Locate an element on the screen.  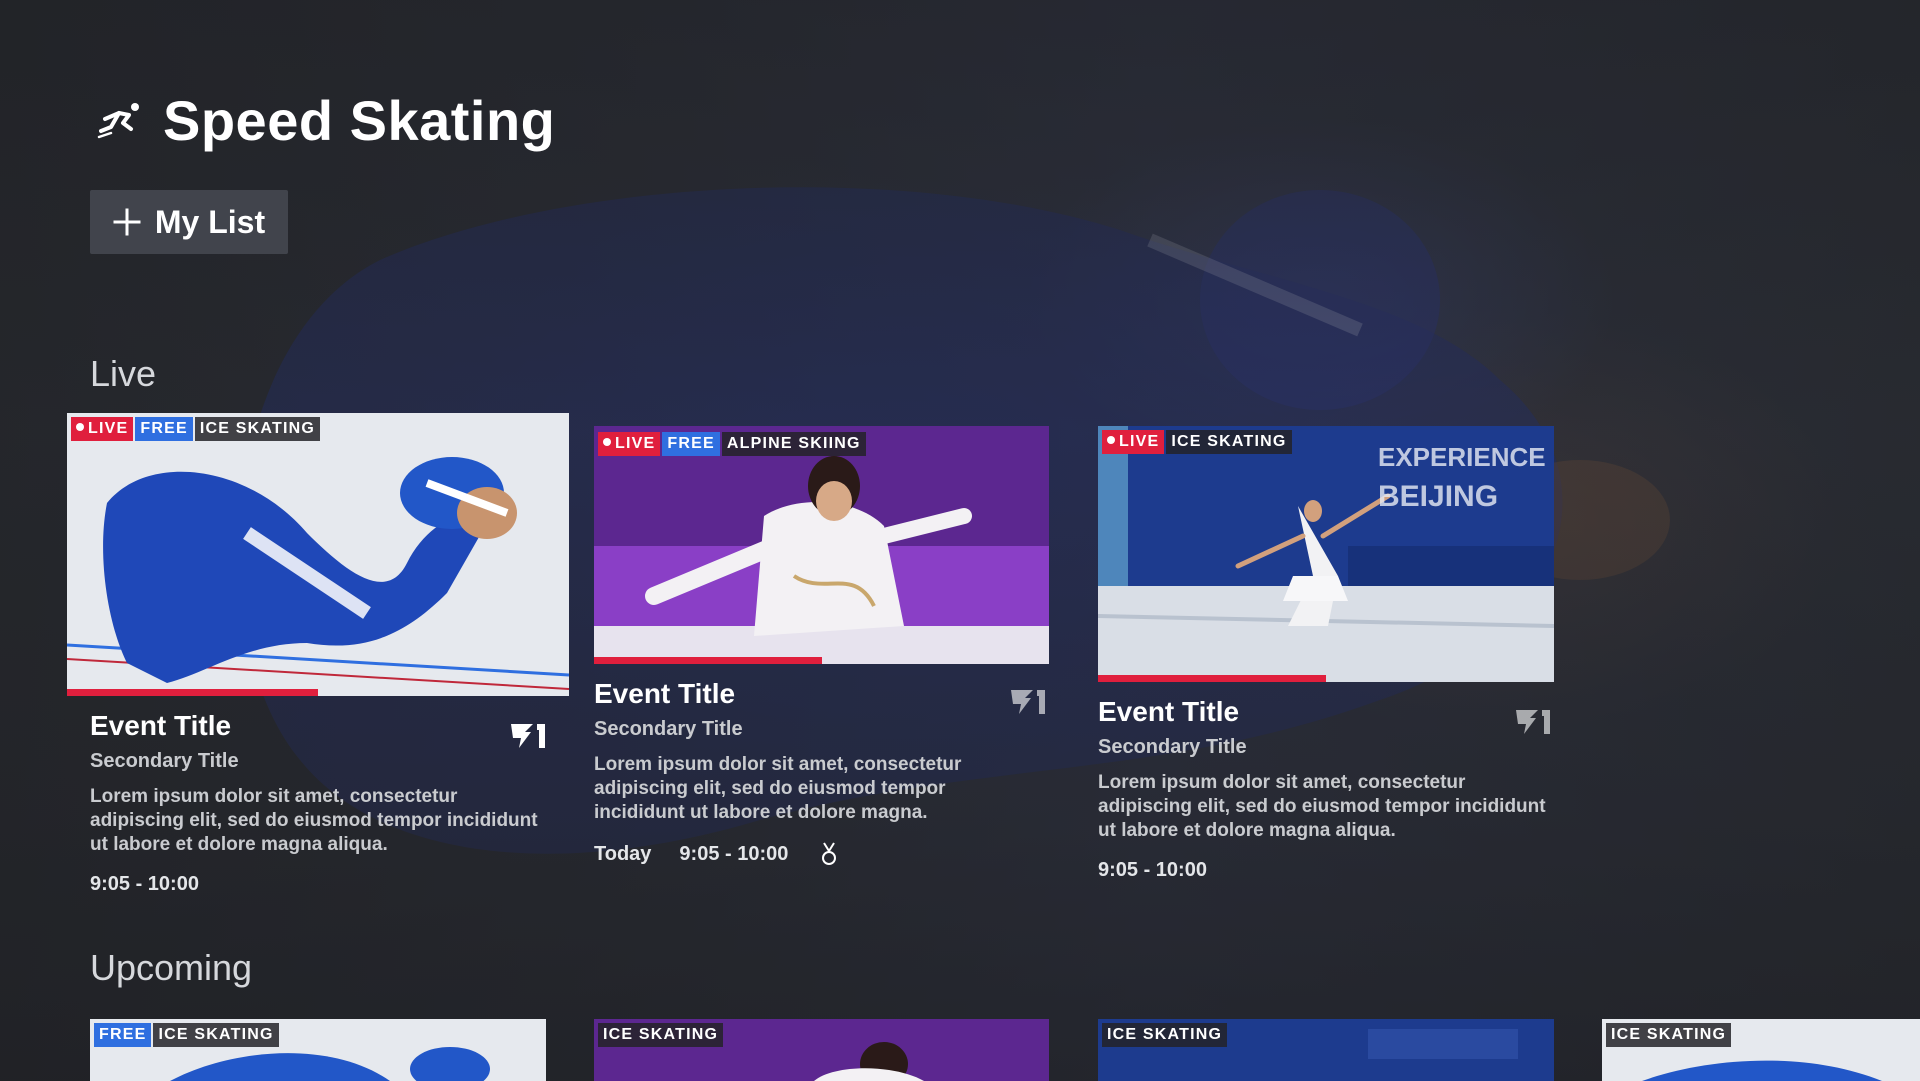
event-time-range: 9:05 - 10:00 is located at coordinates (734, 853).